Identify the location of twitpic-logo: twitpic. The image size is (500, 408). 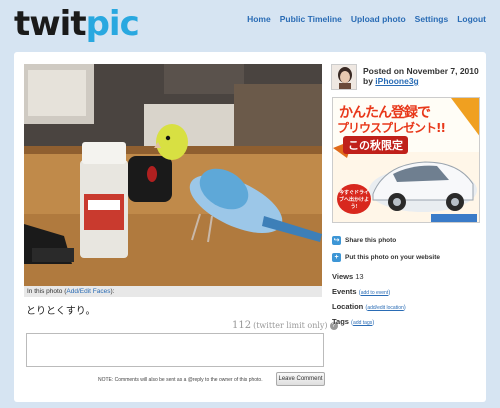
(77, 24).